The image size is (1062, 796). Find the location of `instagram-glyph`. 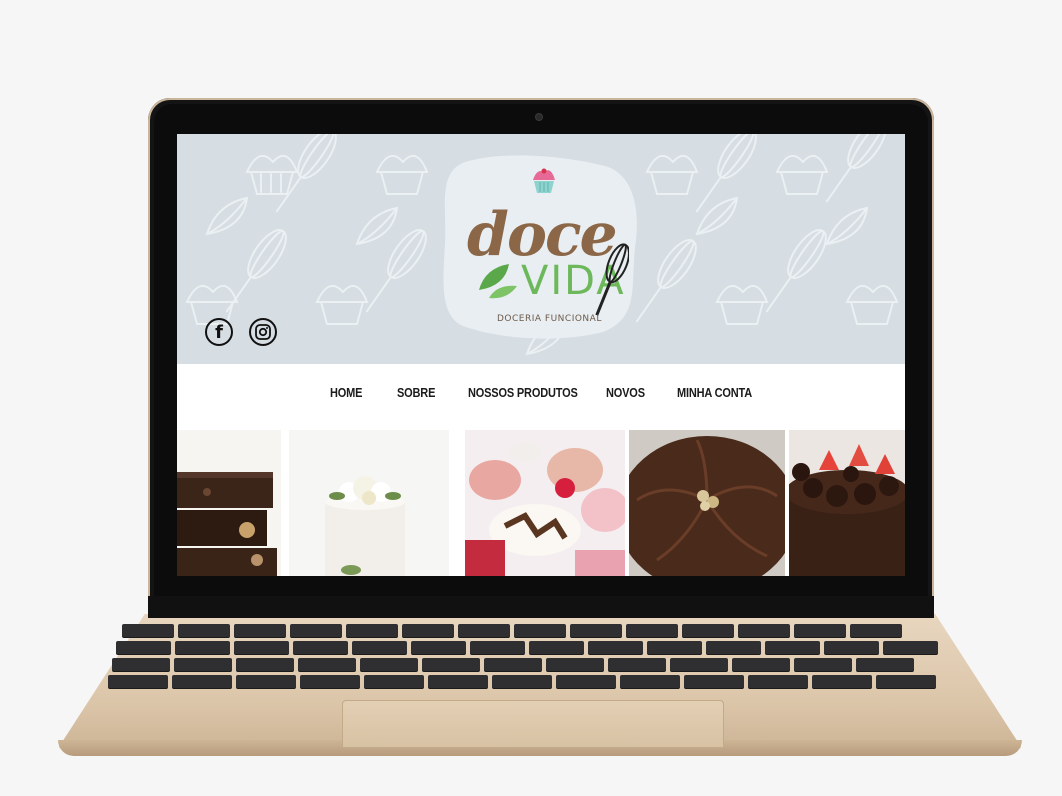

instagram-glyph is located at coordinates (263, 332).